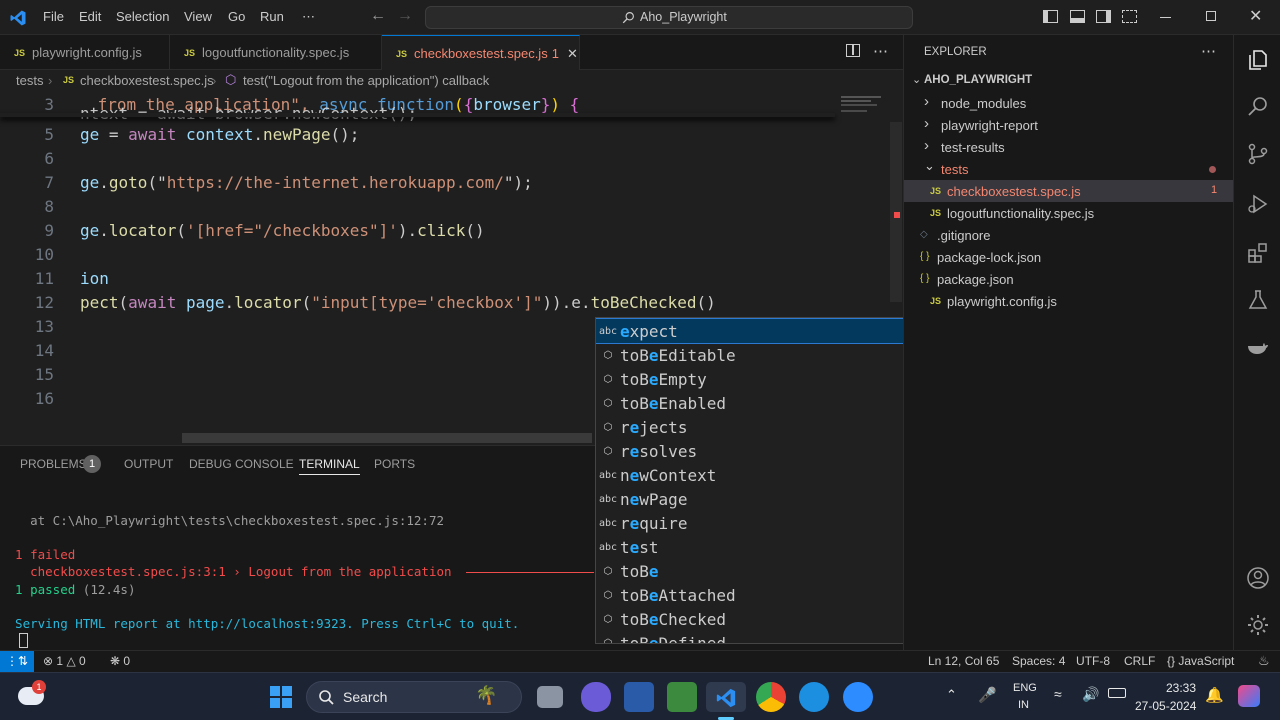  What do you see at coordinates (1103, 16) in the screenshot?
I see `toggle-secondary-sidebar-icon` at bounding box center [1103, 16].